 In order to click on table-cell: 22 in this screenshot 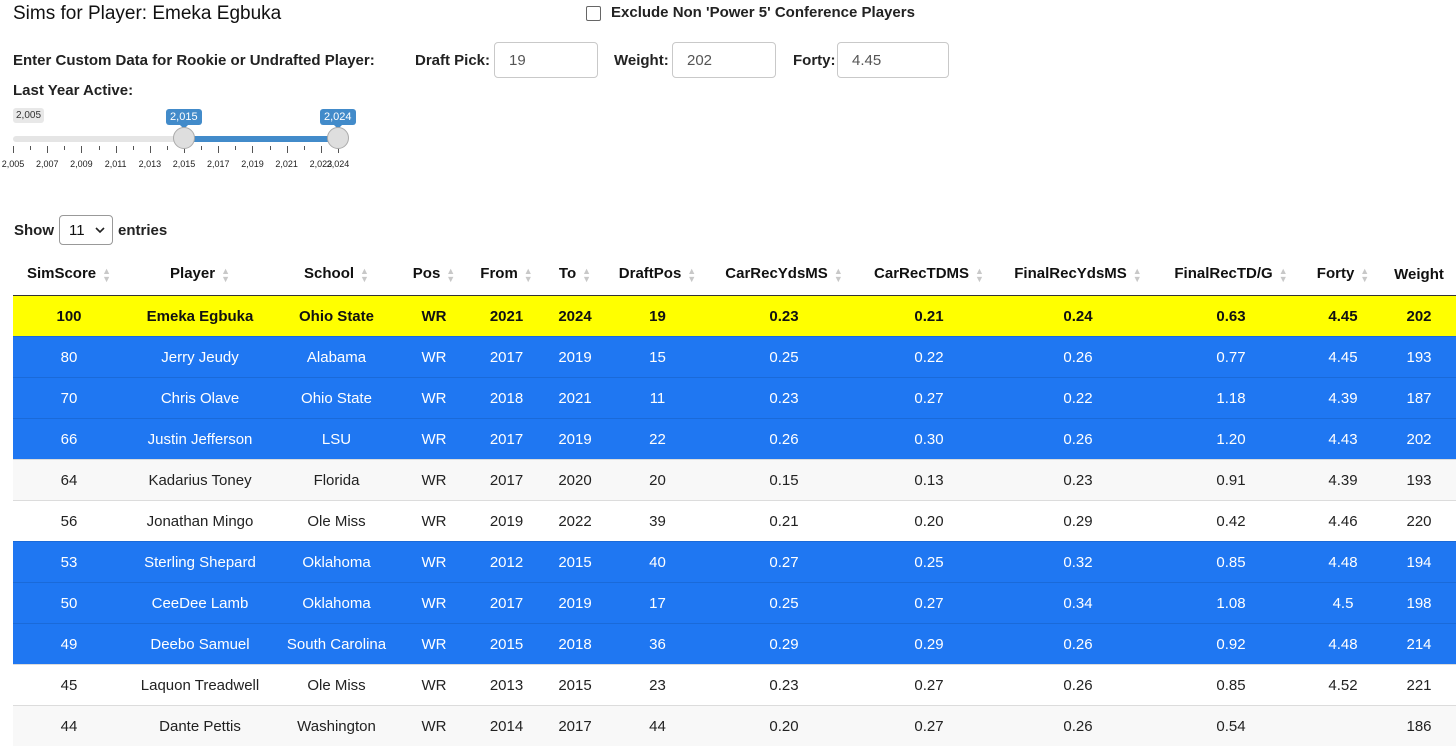, I will do `click(657, 439)`.